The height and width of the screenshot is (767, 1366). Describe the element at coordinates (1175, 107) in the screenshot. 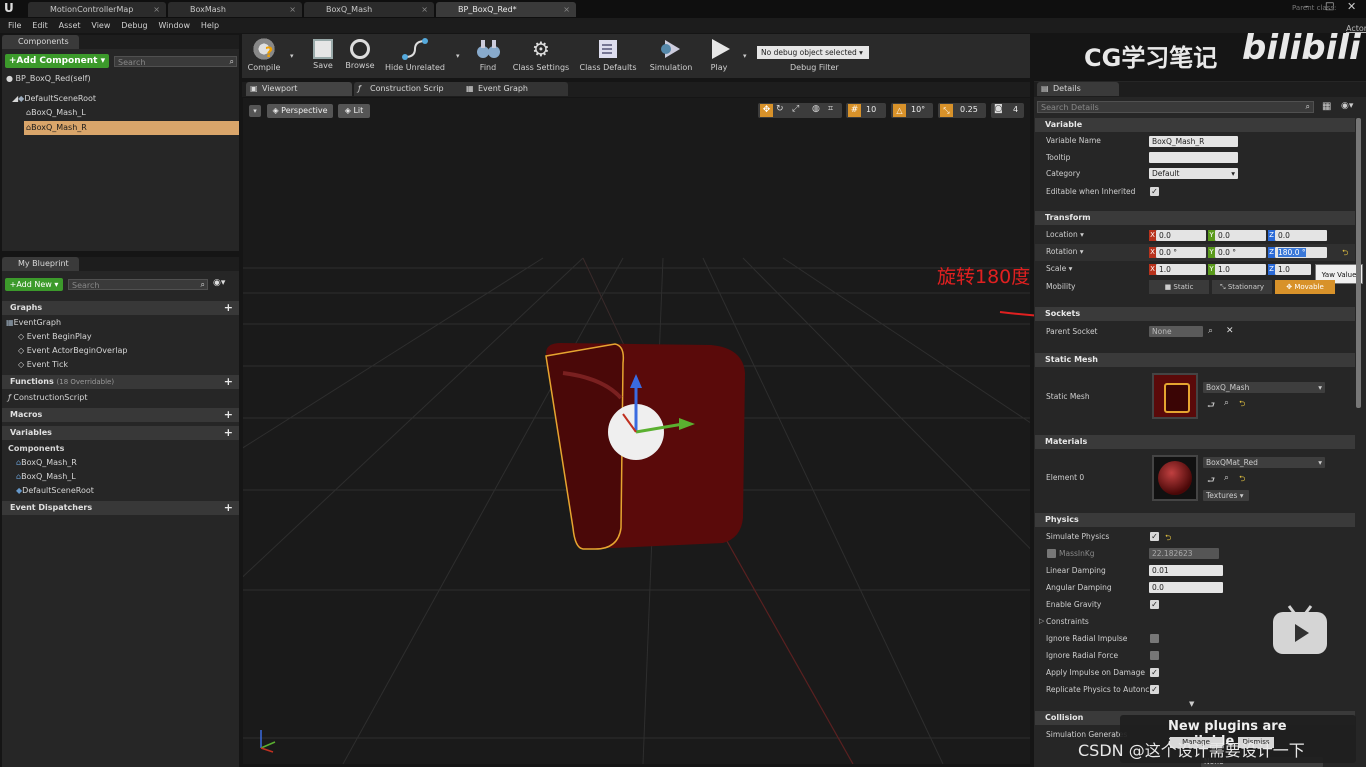

I see `details-search-input: Search Details ⌕` at that location.